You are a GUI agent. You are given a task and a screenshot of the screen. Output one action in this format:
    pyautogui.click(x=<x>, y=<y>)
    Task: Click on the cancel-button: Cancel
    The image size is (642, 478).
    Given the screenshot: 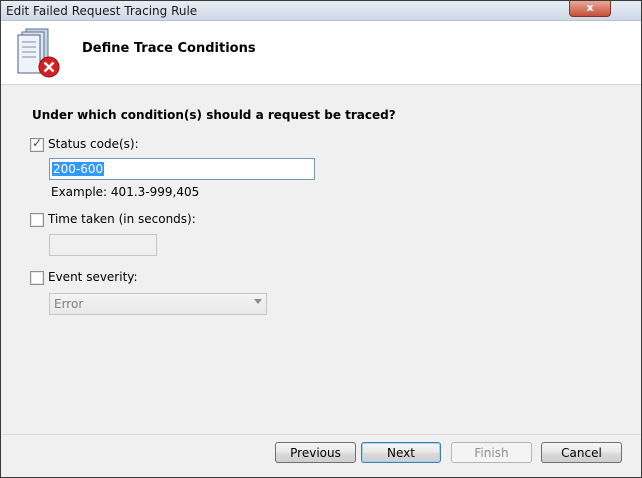 What is the action you would take?
    pyautogui.click(x=581, y=452)
    